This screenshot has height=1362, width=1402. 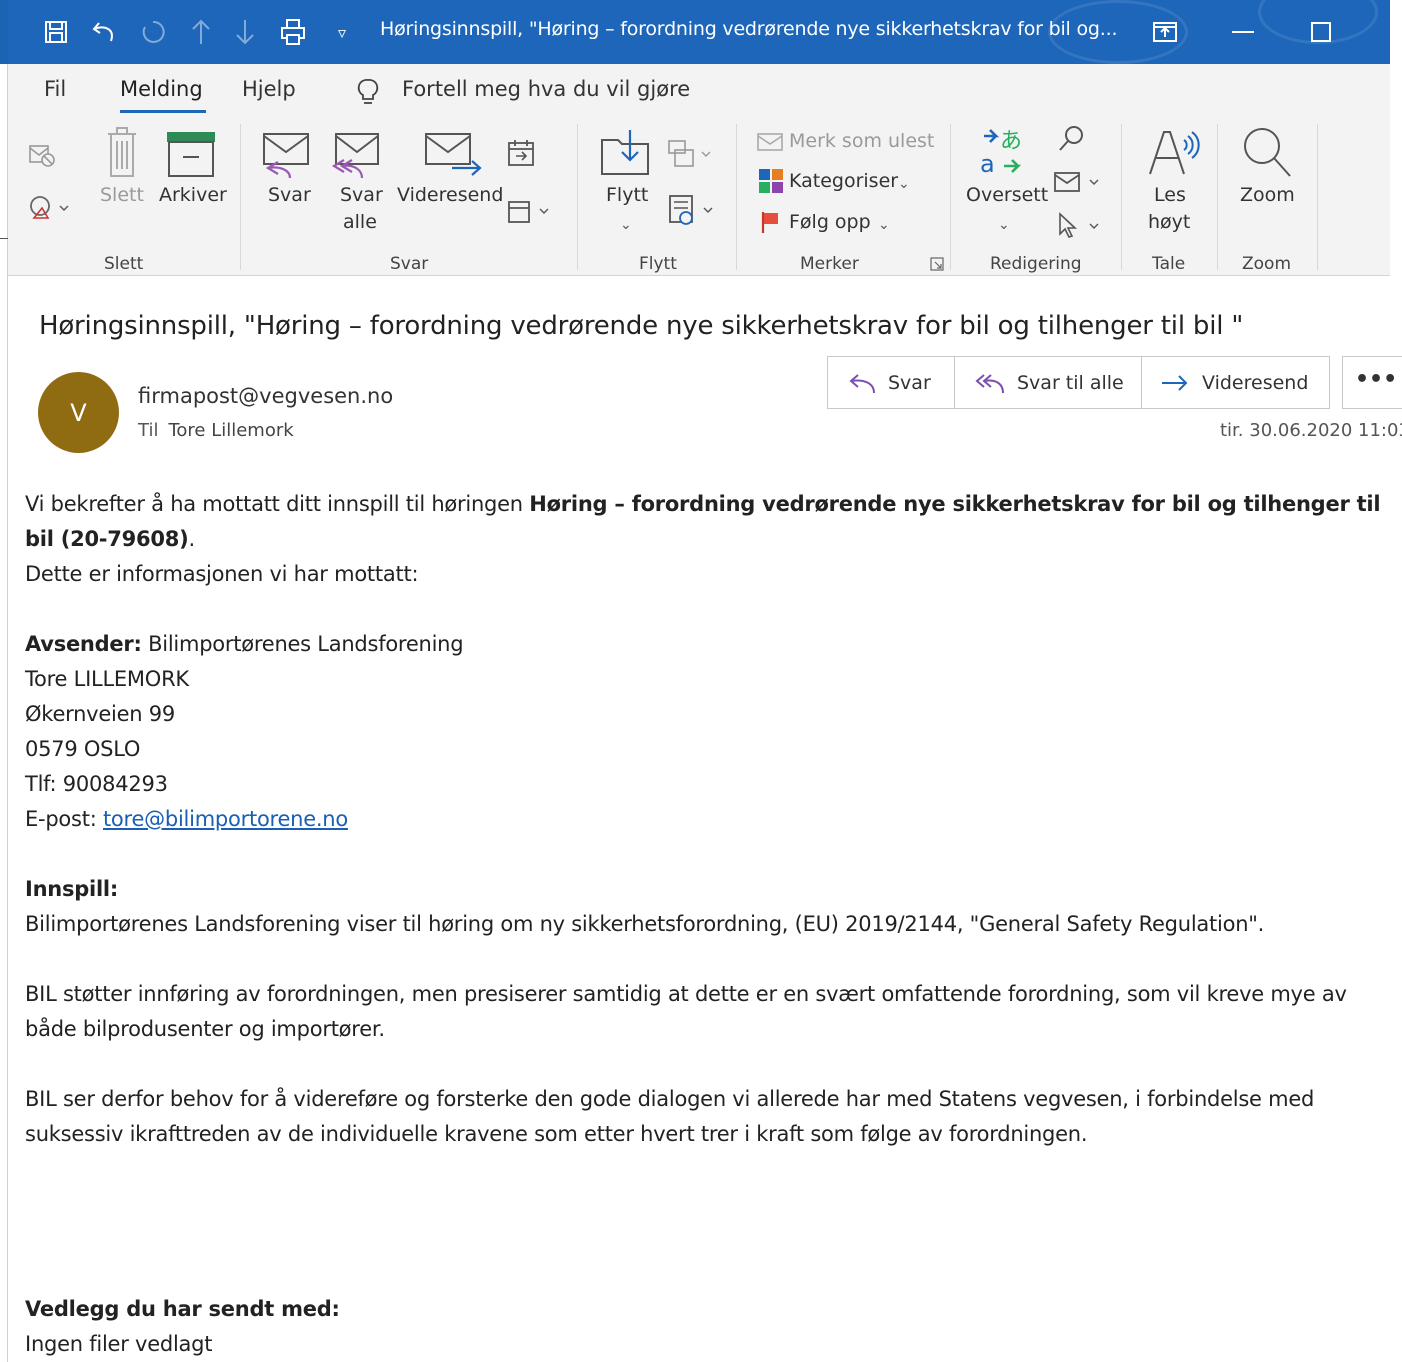 What do you see at coordinates (1235, 382) in the screenshot?
I see `forward-button: Videresend` at bounding box center [1235, 382].